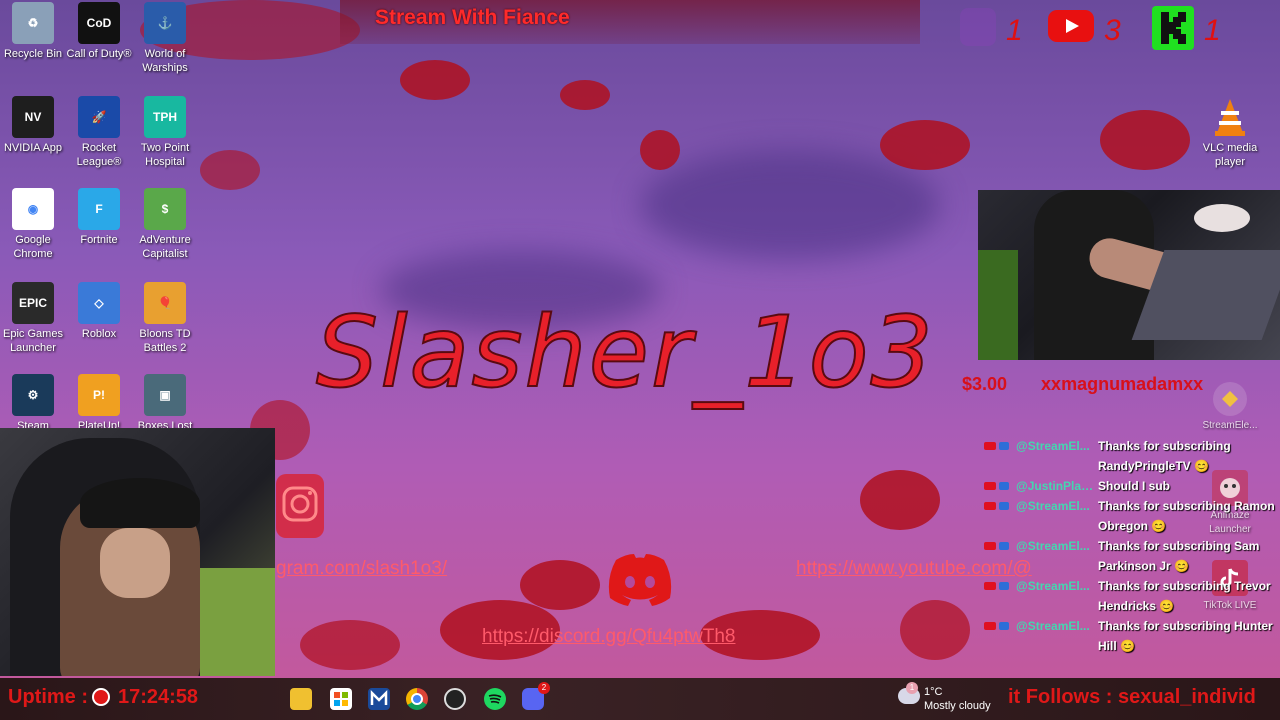  I want to click on chrome-icon, so click(417, 699).